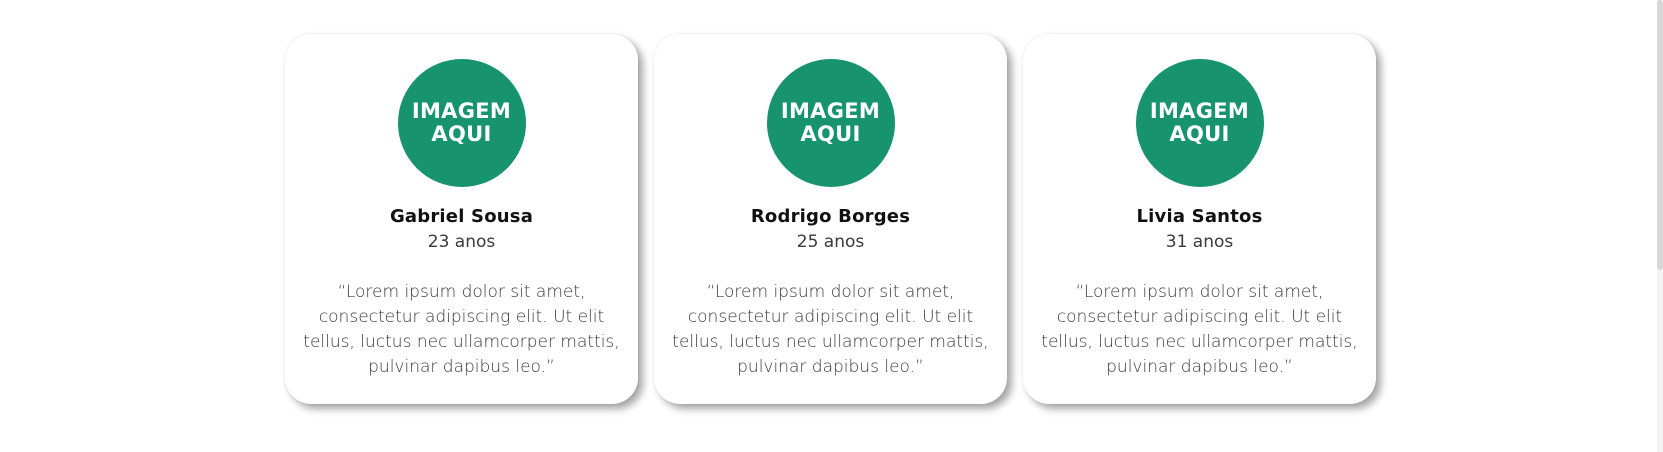  Describe the element at coordinates (830, 242) in the screenshot. I see `person-age: 25 anos` at that location.